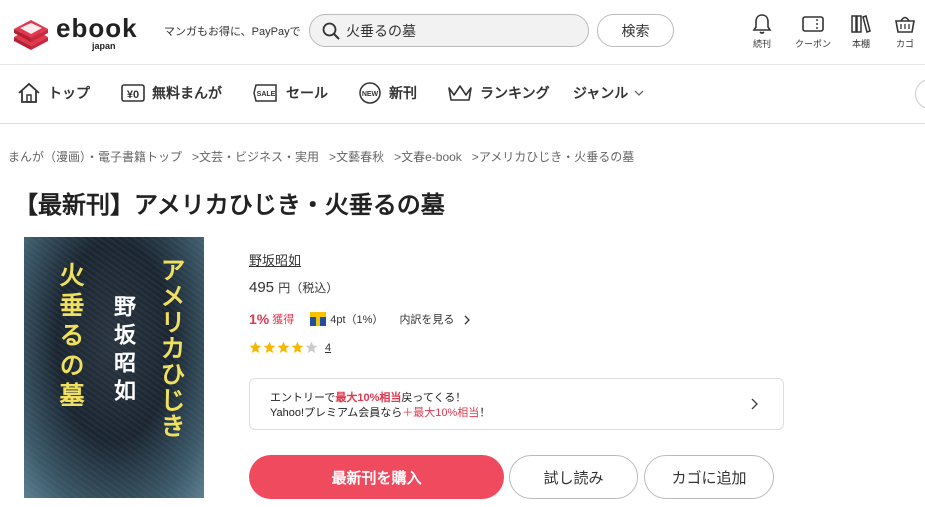 This screenshot has width=925, height=507. Describe the element at coordinates (336, 413) in the screenshot. I see `promo-text: Yahoo!プレミアム会員なら` at that location.